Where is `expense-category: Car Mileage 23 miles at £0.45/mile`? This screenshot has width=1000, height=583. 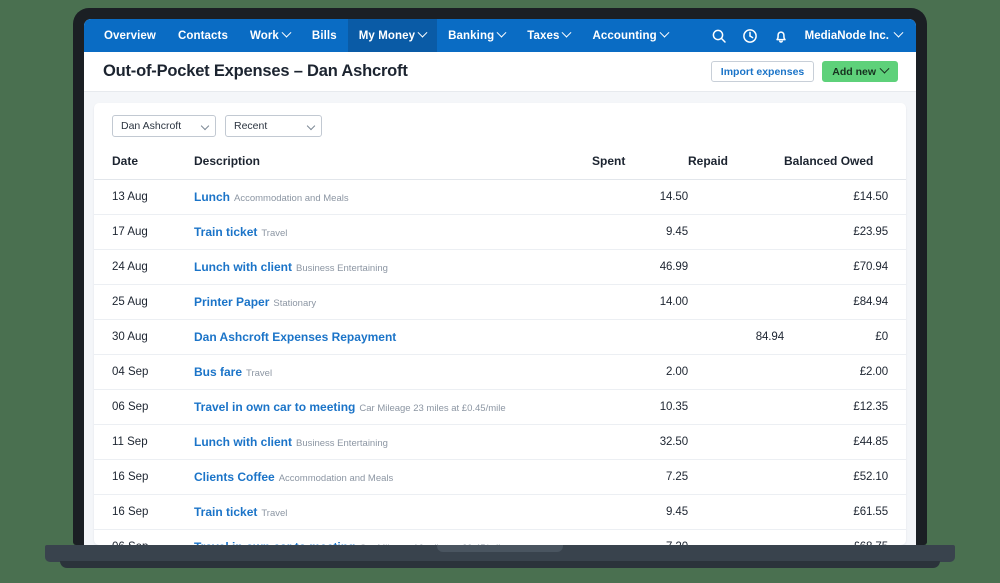 expense-category: Car Mileage 23 miles at £0.45/mile is located at coordinates (432, 408).